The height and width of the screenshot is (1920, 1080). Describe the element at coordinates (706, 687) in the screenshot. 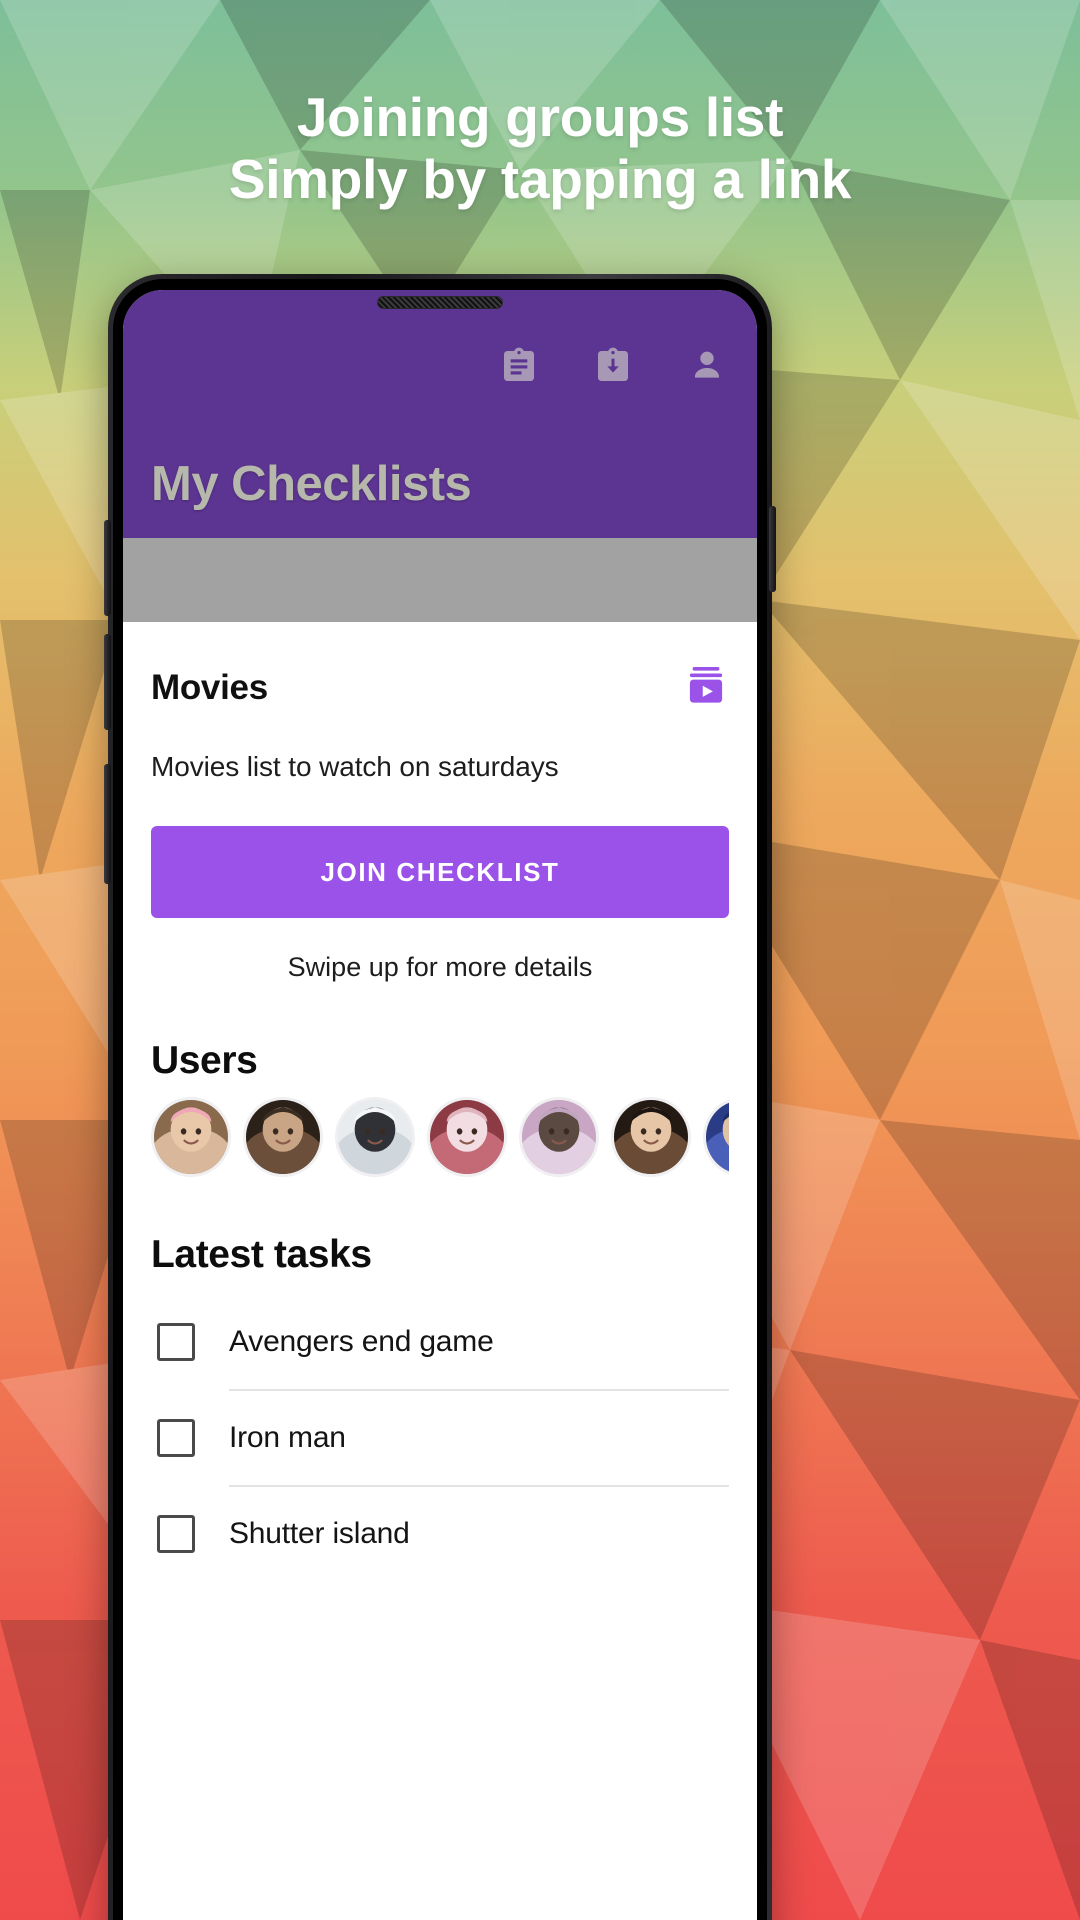

I see `video-playlist-icon` at that location.